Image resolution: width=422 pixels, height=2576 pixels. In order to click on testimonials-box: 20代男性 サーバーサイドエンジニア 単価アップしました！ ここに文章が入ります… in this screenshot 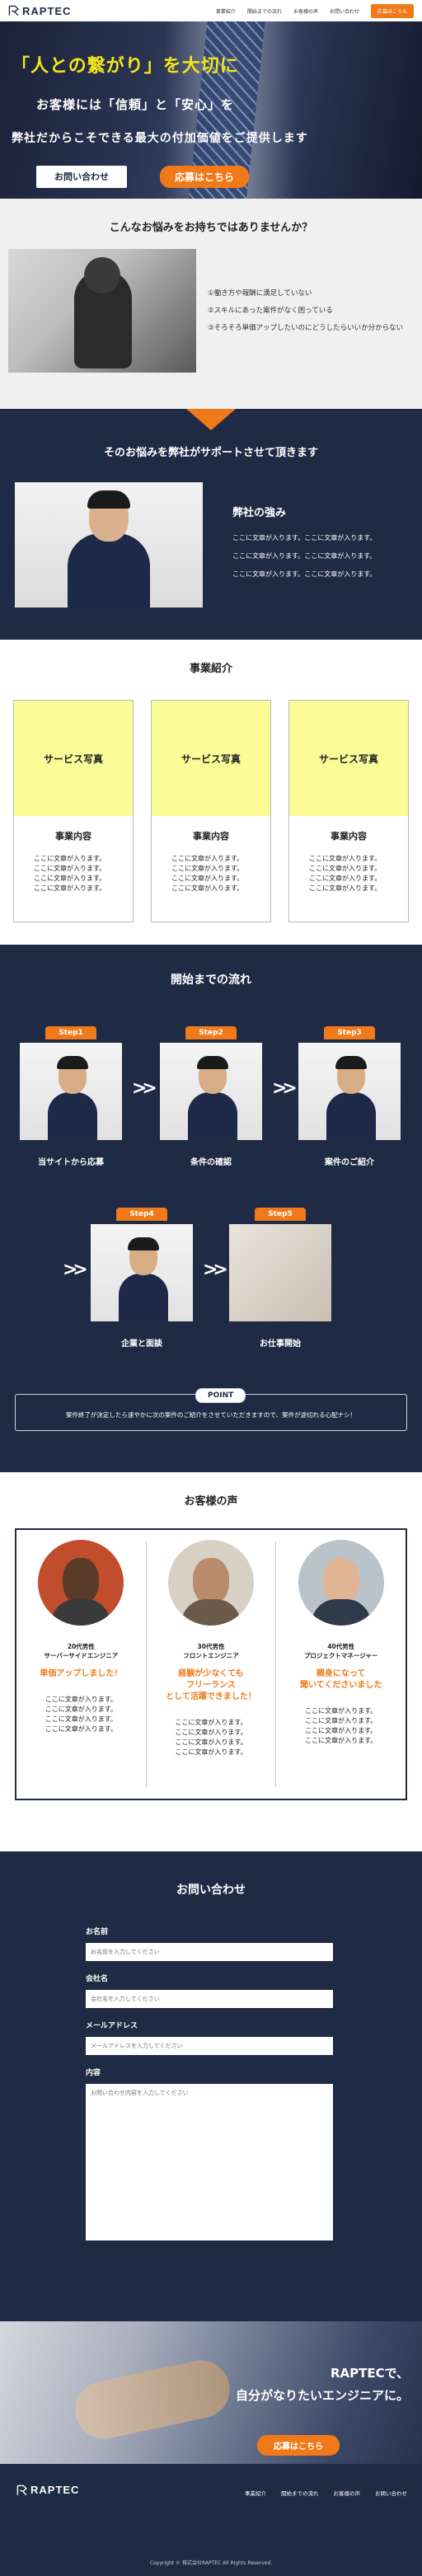, I will do `click(211, 1664)`.